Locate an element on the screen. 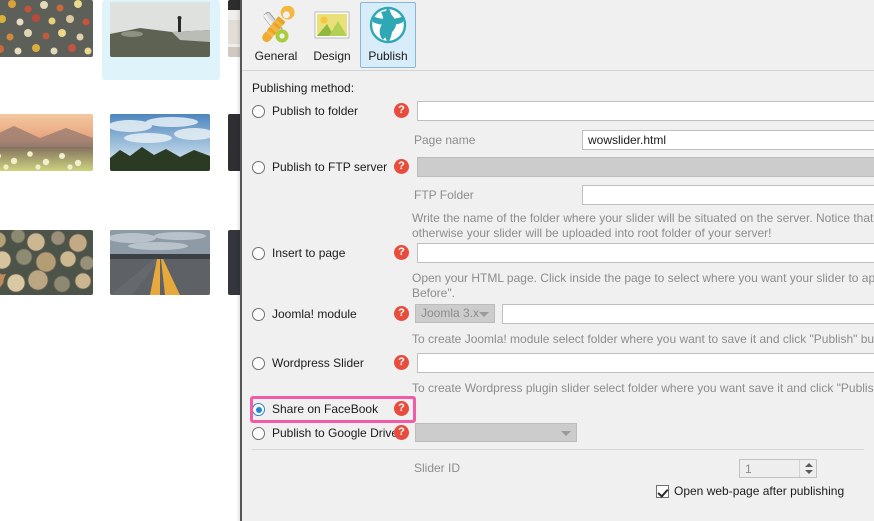 The width and height of the screenshot is (874, 521). stepper-up-icon is located at coordinates (809, 465).